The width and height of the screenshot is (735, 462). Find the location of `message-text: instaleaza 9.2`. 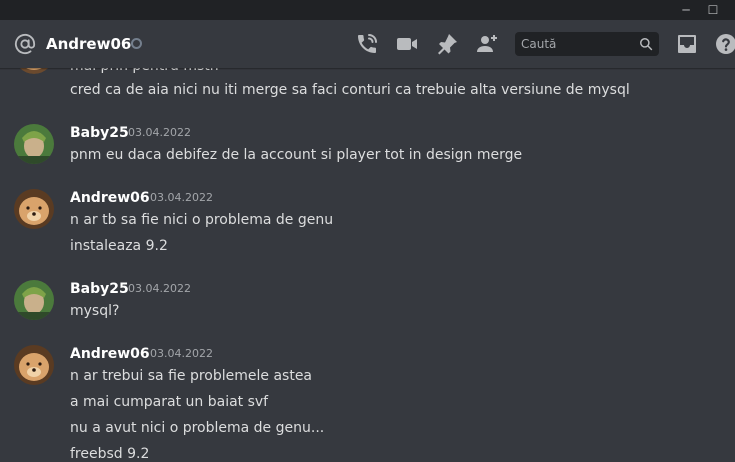

message-text: instaleaza 9.2 is located at coordinates (119, 246).